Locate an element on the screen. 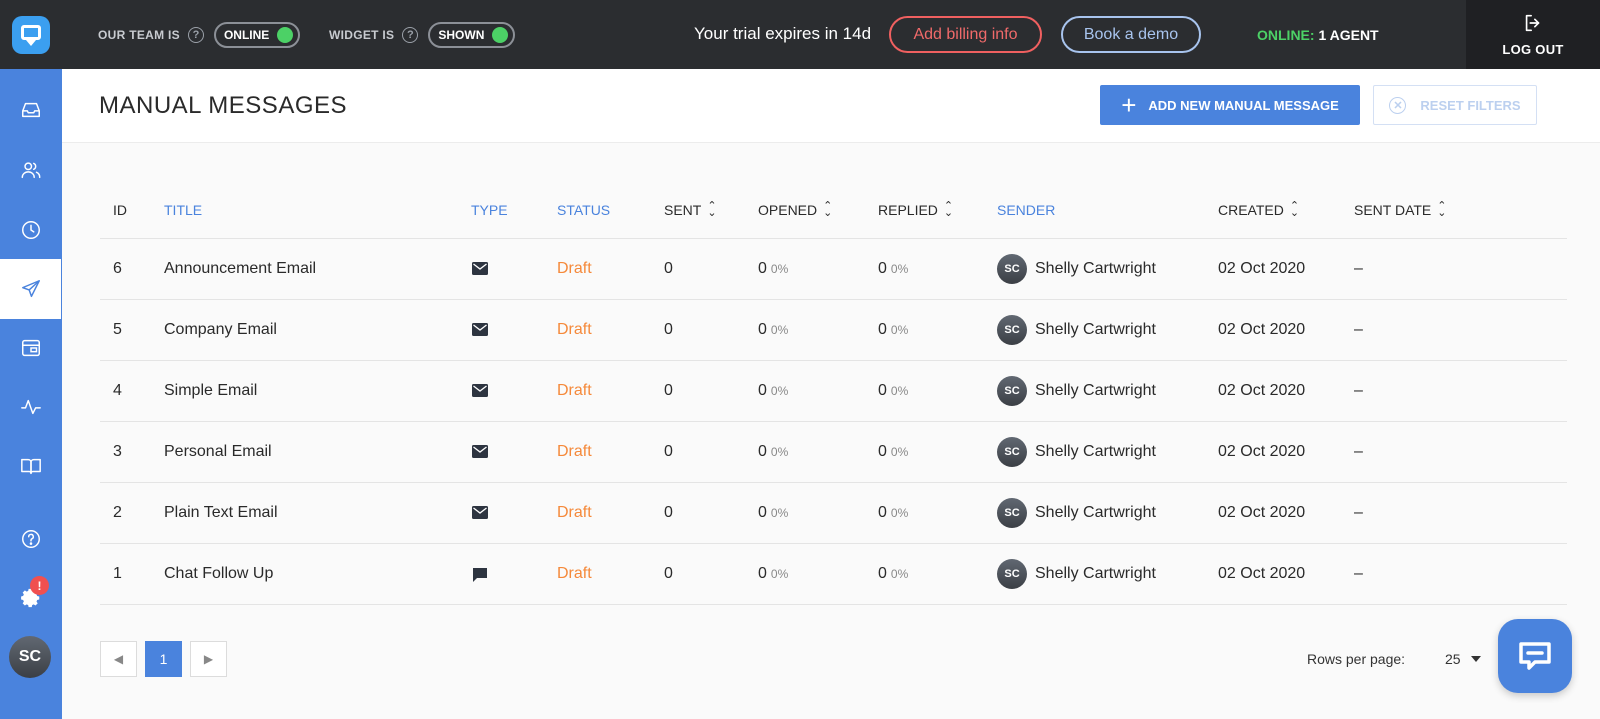  team-status-label: OUR TEAM IS is located at coordinates (139, 35).